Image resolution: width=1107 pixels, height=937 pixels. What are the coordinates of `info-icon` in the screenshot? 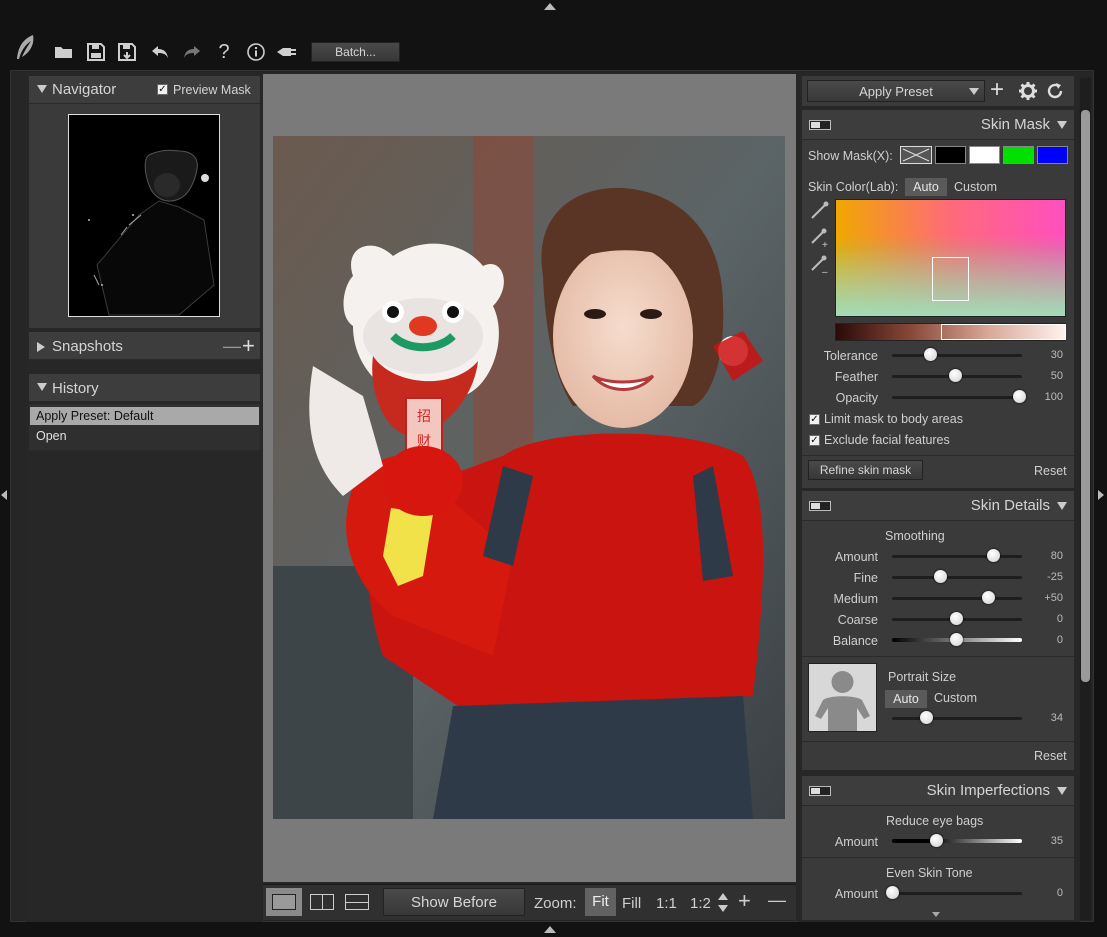 It's located at (256, 52).